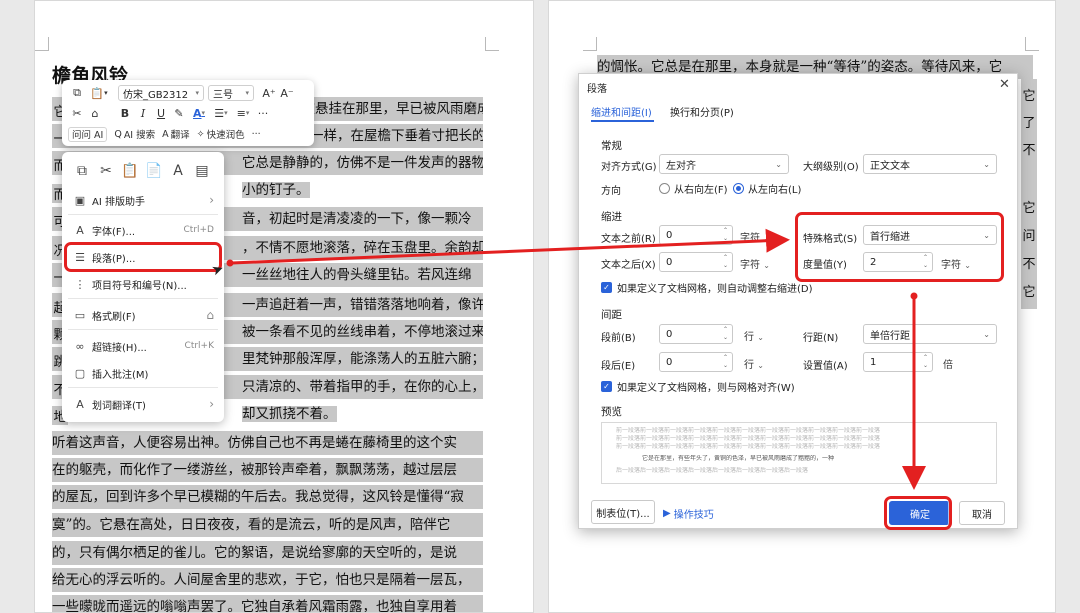 The image size is (1080, 613). Describe the element at coordinates (267, 470) in the screenshot. I see `document-line: 在的躯壳，而化作了一缕游丝，被那铃声牵着，飘飘荡荡，越过层层` at that location.